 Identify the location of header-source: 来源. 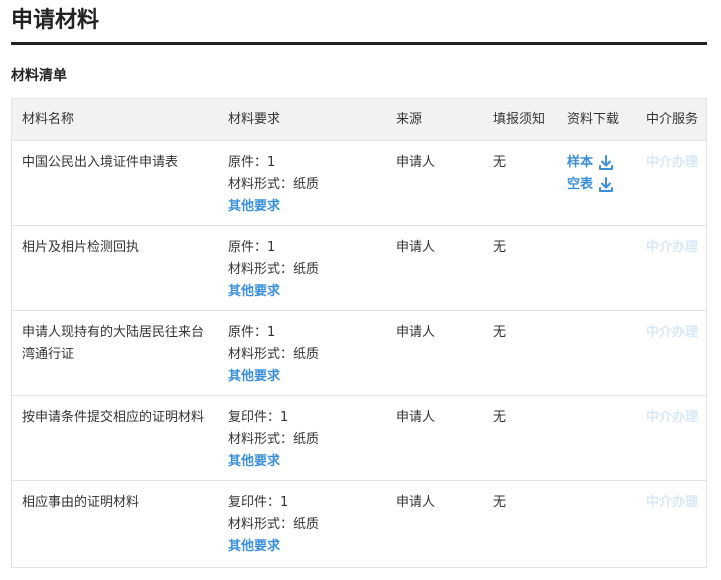
(409, 119).